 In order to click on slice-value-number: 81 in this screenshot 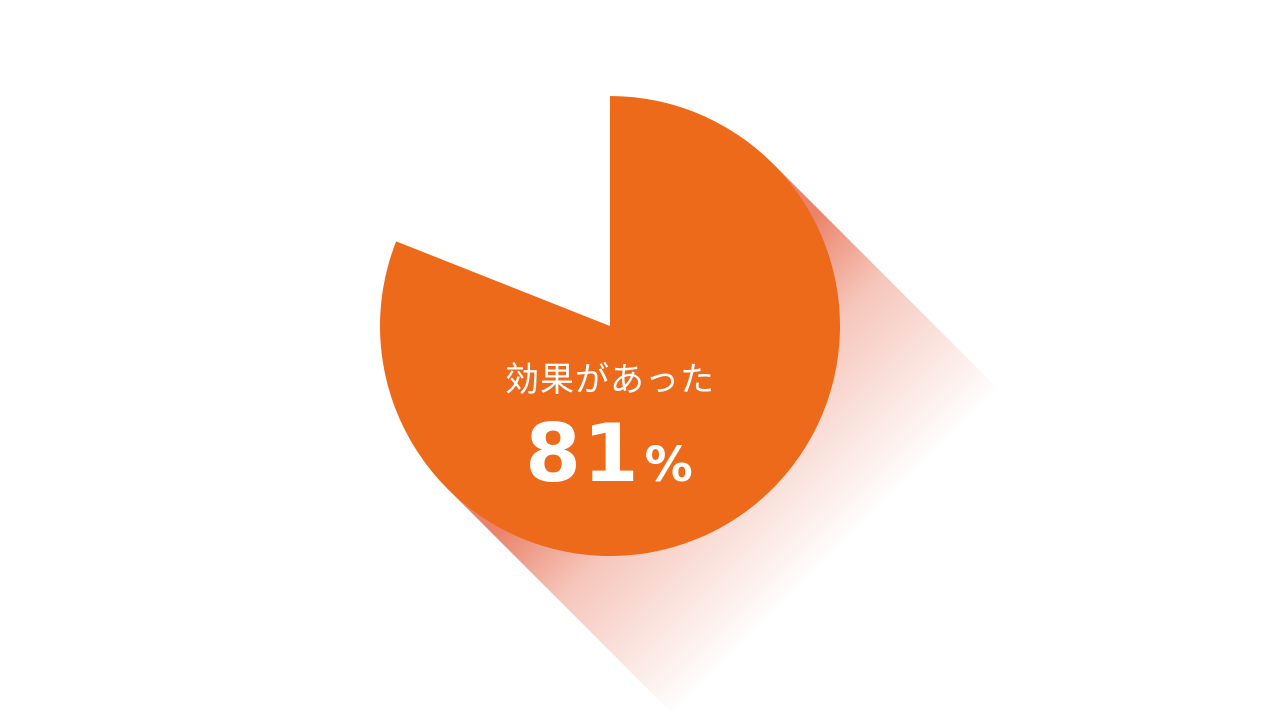, I will do `click(583, 453)`.